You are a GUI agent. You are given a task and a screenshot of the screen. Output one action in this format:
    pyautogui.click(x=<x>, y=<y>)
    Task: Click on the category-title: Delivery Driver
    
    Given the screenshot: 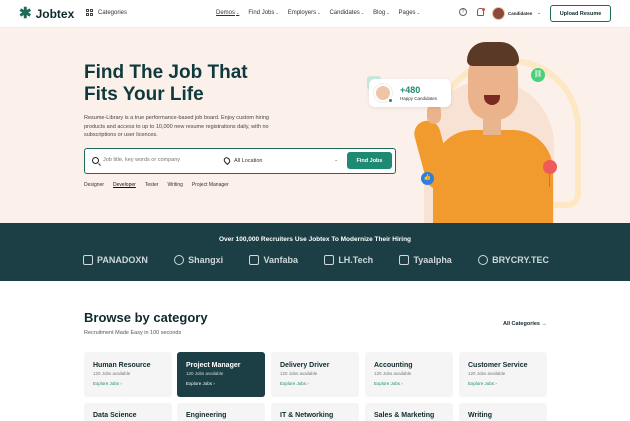 What is the action you would take?
    pyautogui.click(x=305, y=365)
    